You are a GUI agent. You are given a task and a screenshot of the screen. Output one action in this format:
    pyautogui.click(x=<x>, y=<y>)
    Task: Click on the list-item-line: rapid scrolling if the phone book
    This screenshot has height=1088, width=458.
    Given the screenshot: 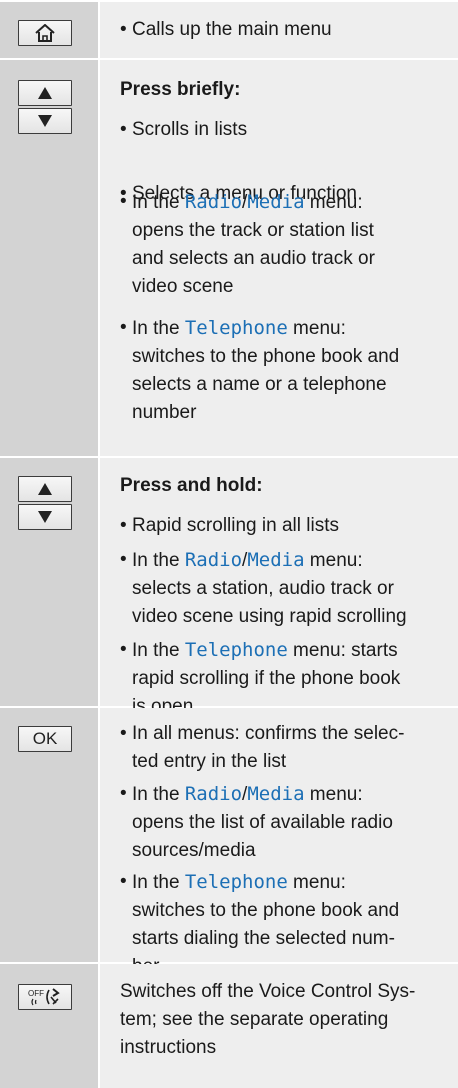 What is the action you would take?
    pyautogui.click(x=266, y=678)
    